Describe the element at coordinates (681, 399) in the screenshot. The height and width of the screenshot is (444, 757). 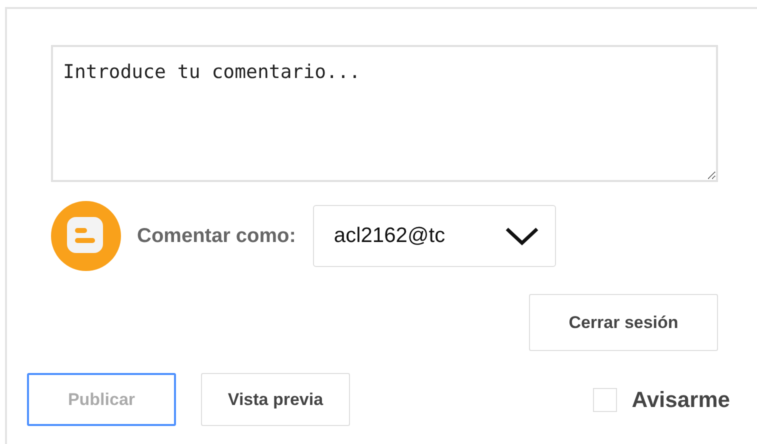
I see `notify-label: Avisarme` at that location.